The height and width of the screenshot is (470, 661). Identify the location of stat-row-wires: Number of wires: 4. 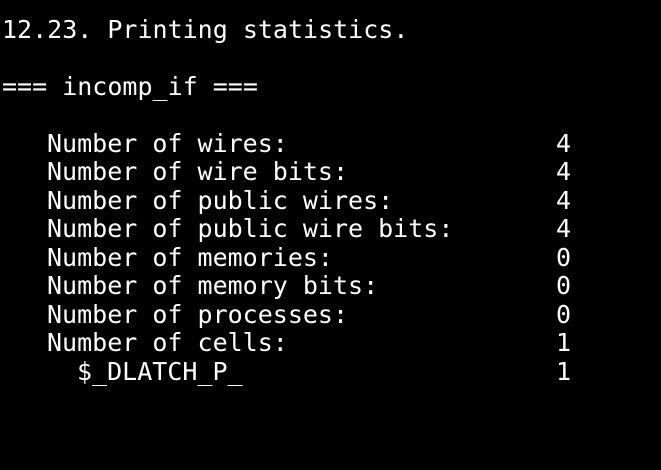
(327, 144).